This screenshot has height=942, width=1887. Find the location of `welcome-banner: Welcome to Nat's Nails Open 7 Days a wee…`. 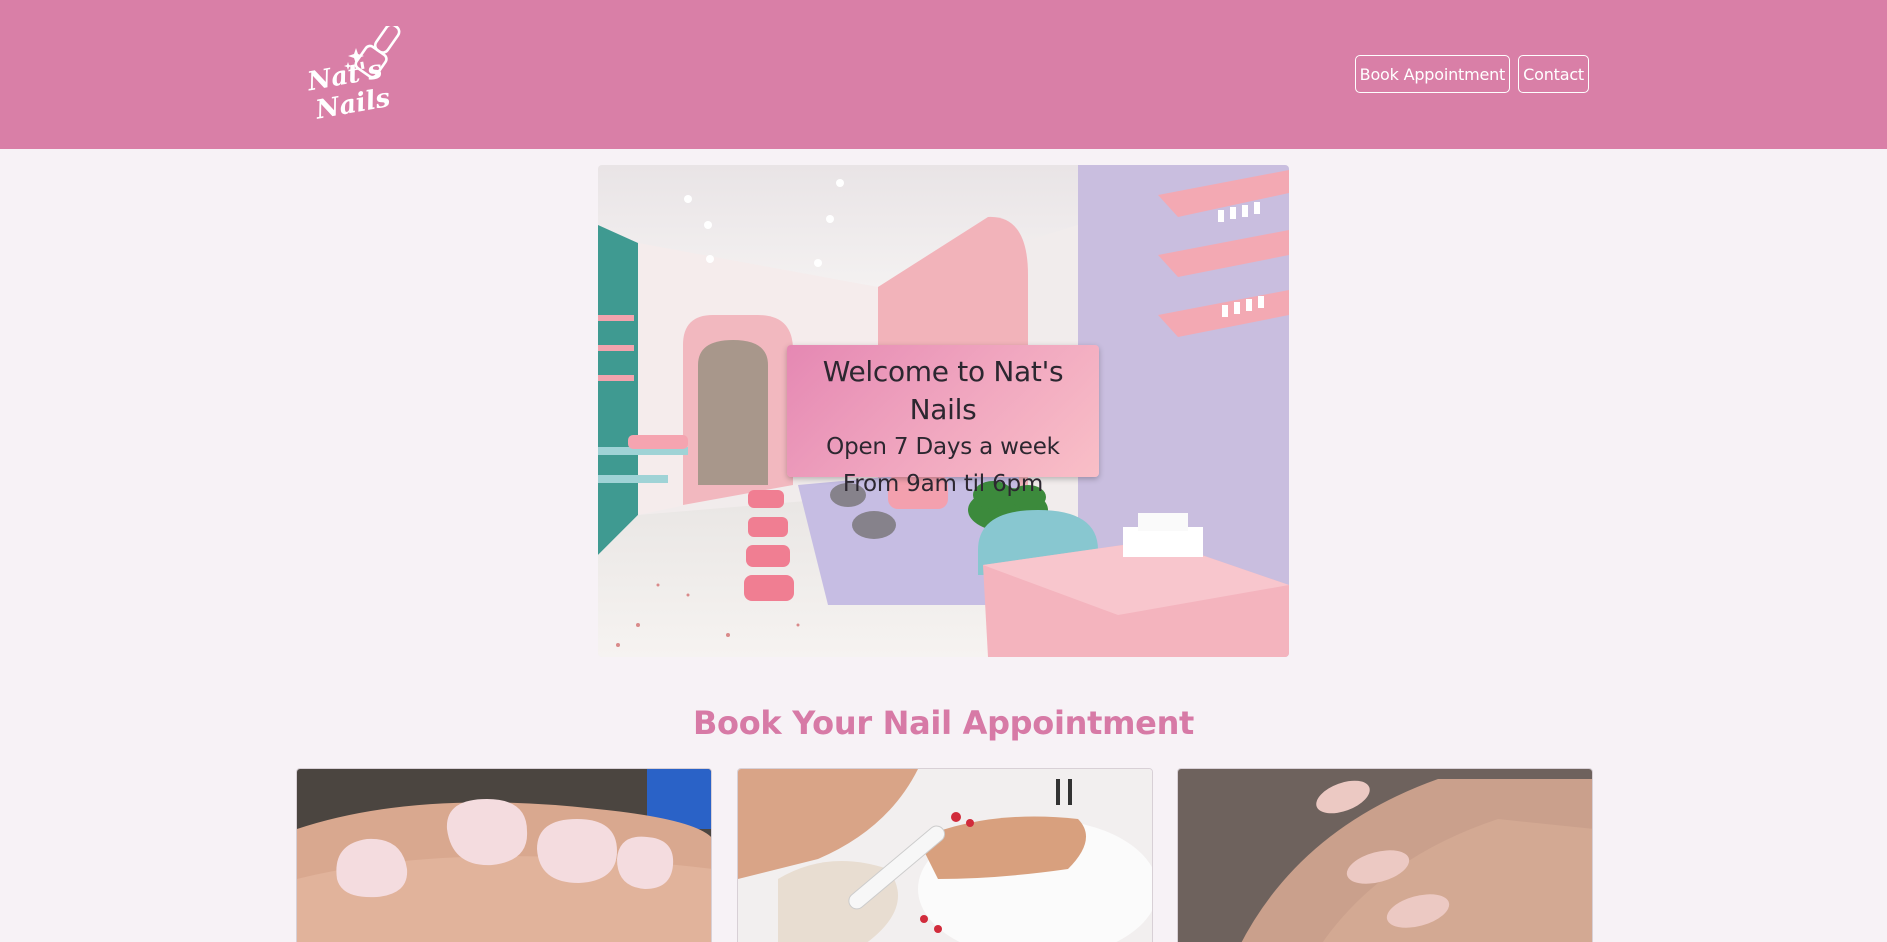

welcome-banner: Welcome to Nat's Nails Open 7 Days a wee… is located at coordinates (943, 421).